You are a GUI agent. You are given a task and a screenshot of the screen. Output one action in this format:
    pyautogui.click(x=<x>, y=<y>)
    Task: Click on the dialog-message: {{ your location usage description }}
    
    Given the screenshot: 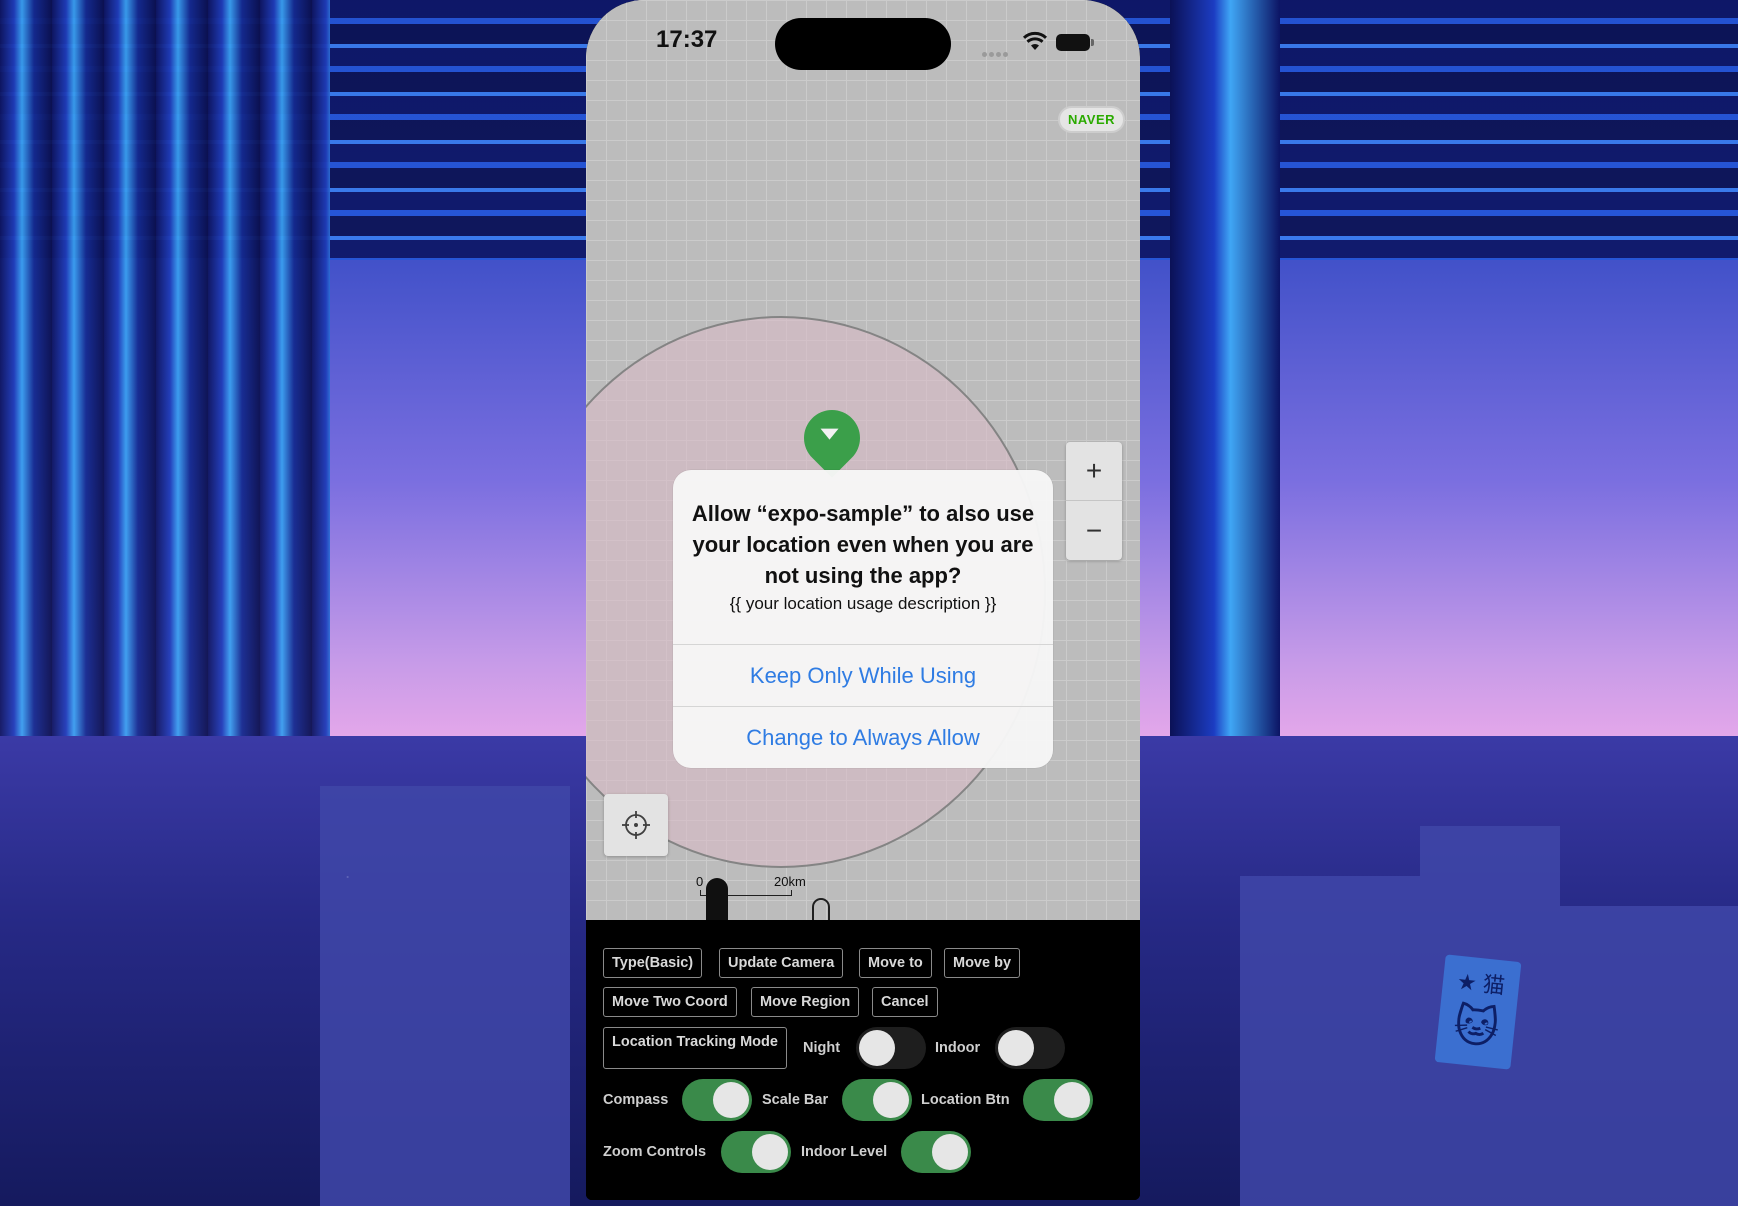 What is the action you would take?
    pyautogui.click(x=863, y=603)
    